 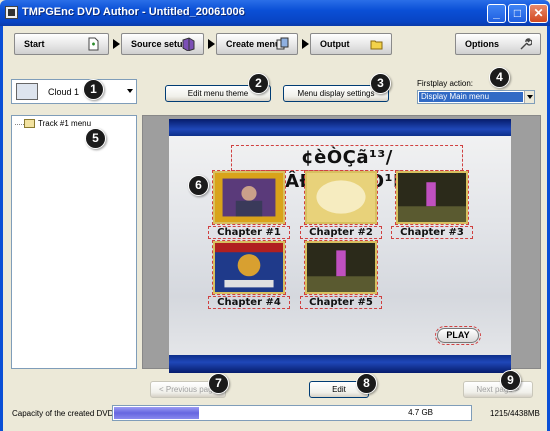 What do you see at coordinates (347, 168) in the screenshot?
I see `menu-title: ¢èÒÇã¹³/₄ÂÐÃÒªÊÓ¹Ñ¡` at bounding box center [347, 168].